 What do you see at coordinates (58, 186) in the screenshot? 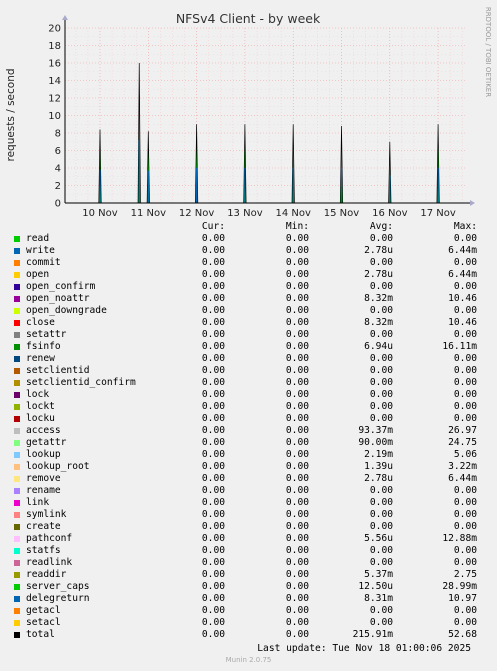
I see `y-tick-label: 2` at bounding box center [58, 186].